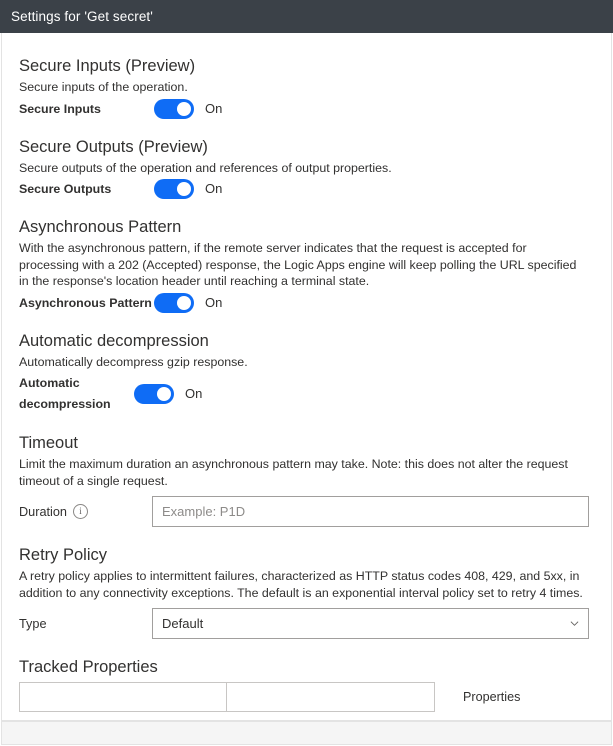  Describe the element at coordinates (133, 361) in the screenshot. I see `automatic-decompression-description: Automatically decompress gzip response.` at that location.